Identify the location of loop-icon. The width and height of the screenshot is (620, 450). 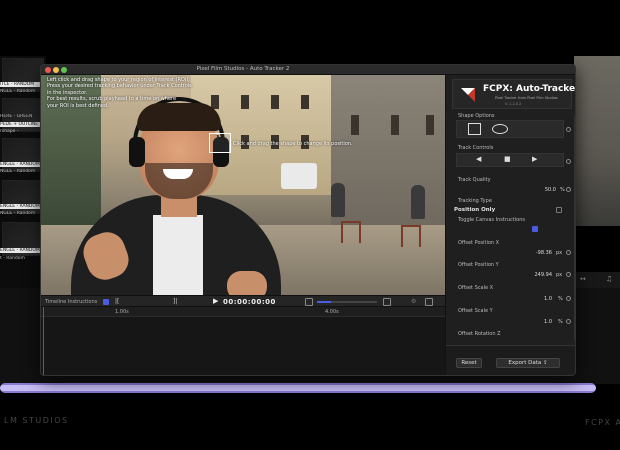
(309, 302).